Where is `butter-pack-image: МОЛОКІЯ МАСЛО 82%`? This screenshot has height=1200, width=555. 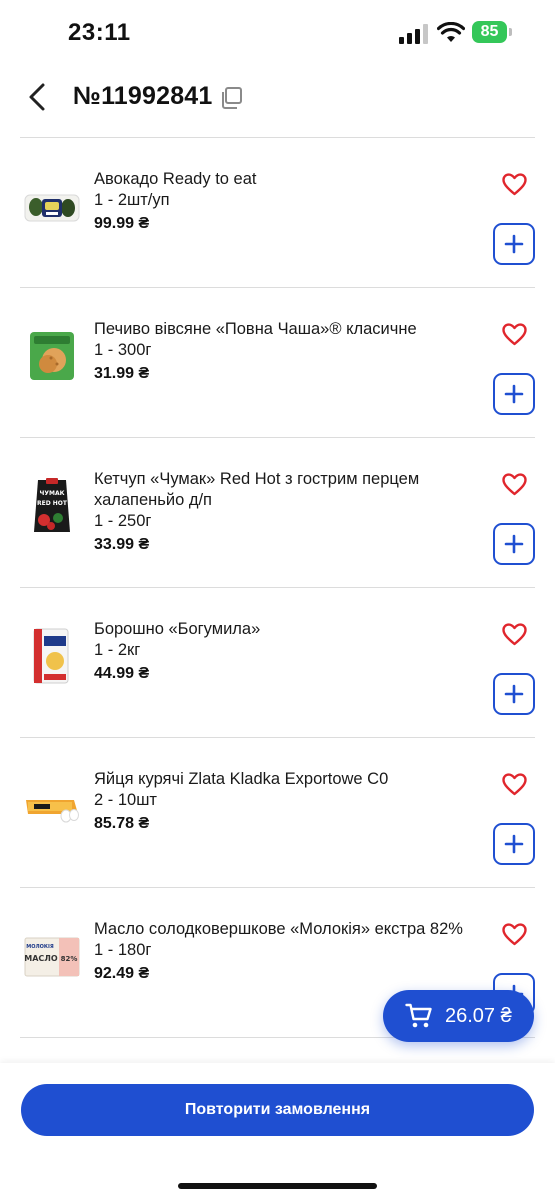 butter-pack-image: МОЛОКІЯ МАСЛО 82% is located at coordinates (52, 957).